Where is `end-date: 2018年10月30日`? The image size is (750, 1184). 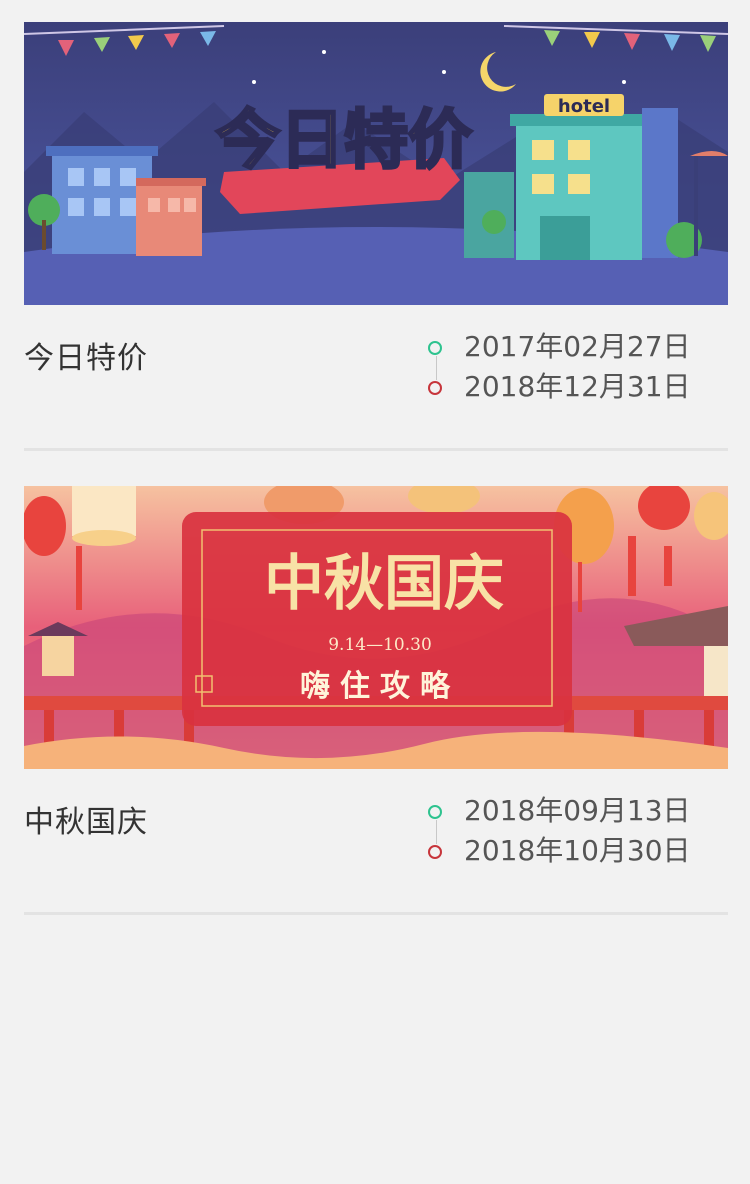 end-date: 2018年10月30日 is located at coordinates (577, 850).